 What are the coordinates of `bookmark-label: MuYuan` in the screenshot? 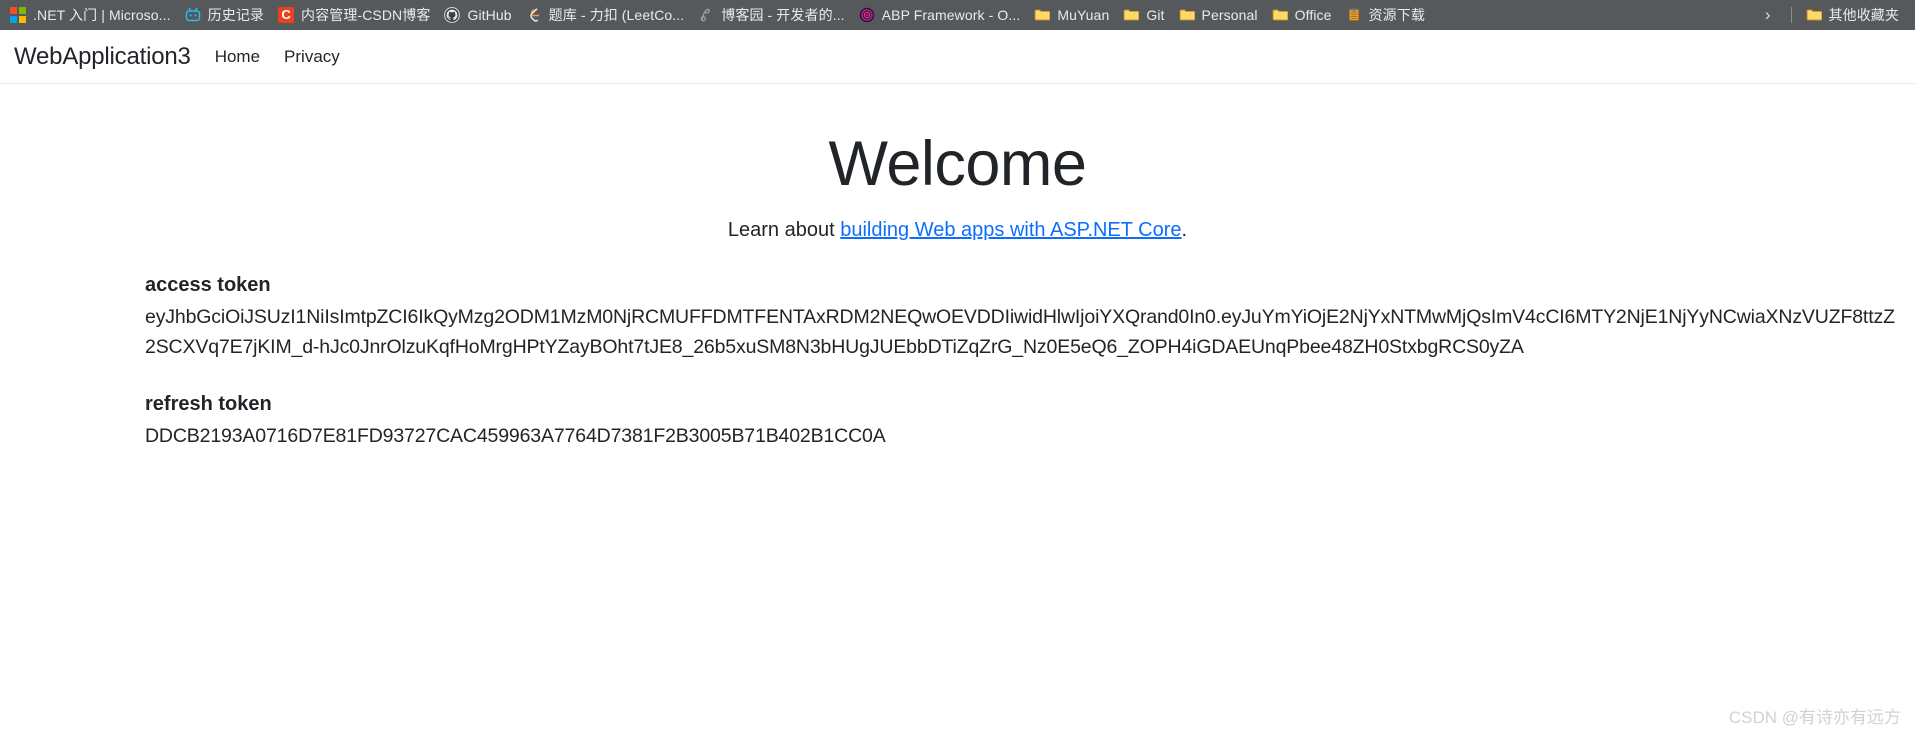 It's located at (1083, 15).